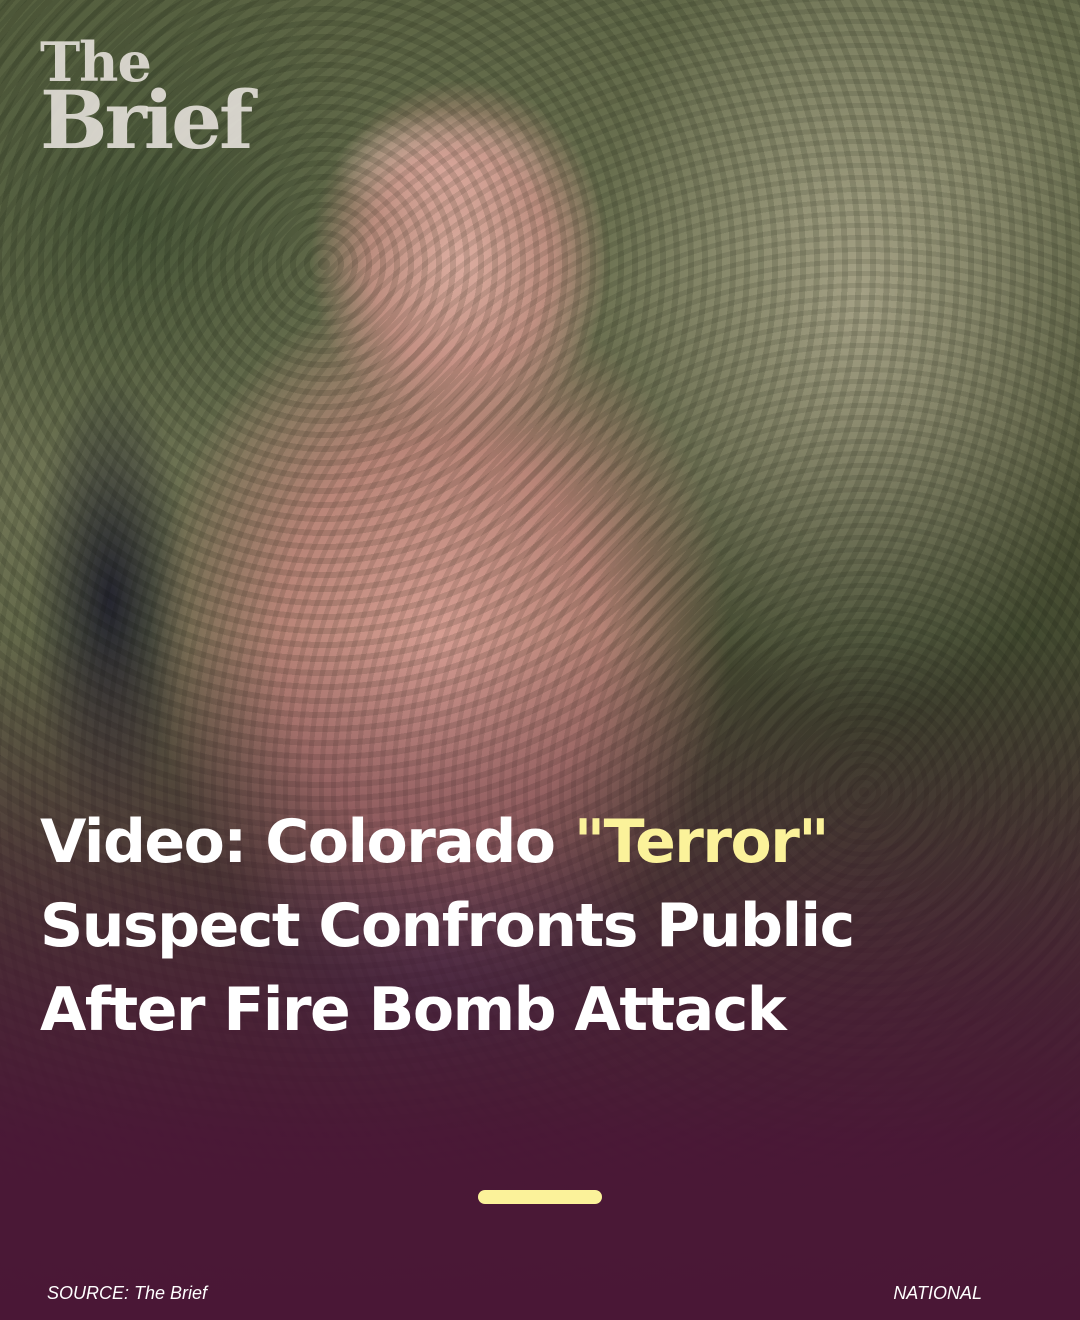  I want to click on logo-line-brief: Brief, so click(146, 119).